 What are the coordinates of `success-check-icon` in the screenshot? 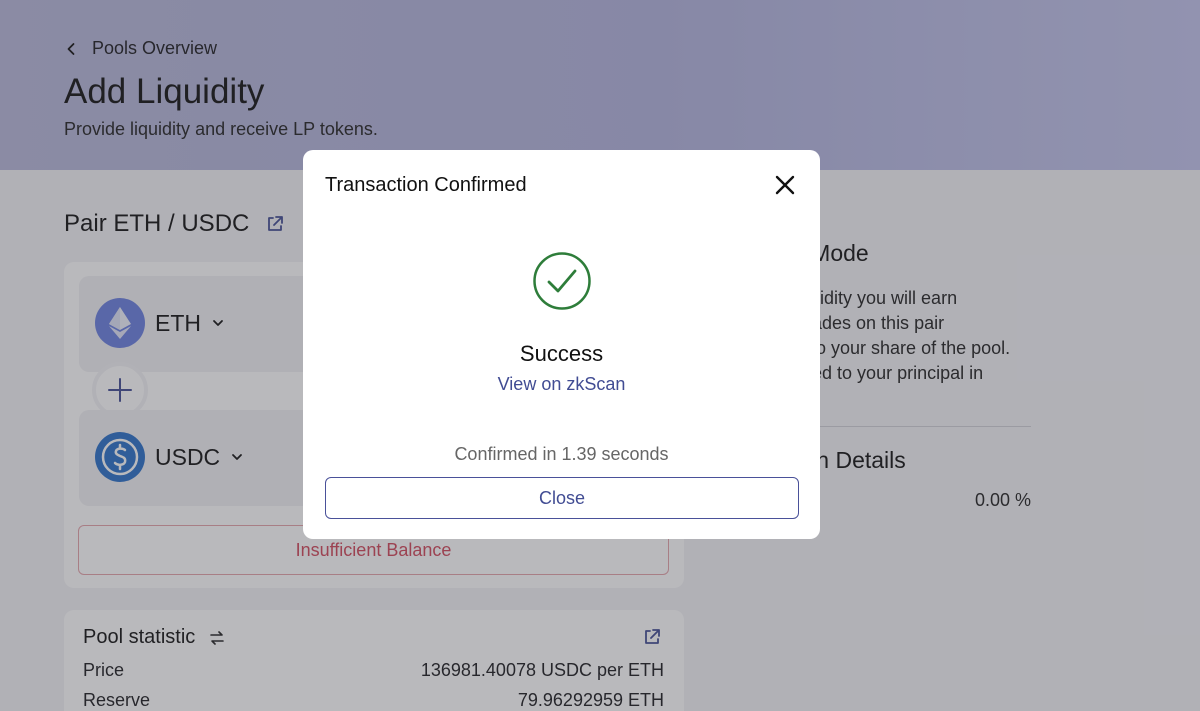 It's located at (562, 281).